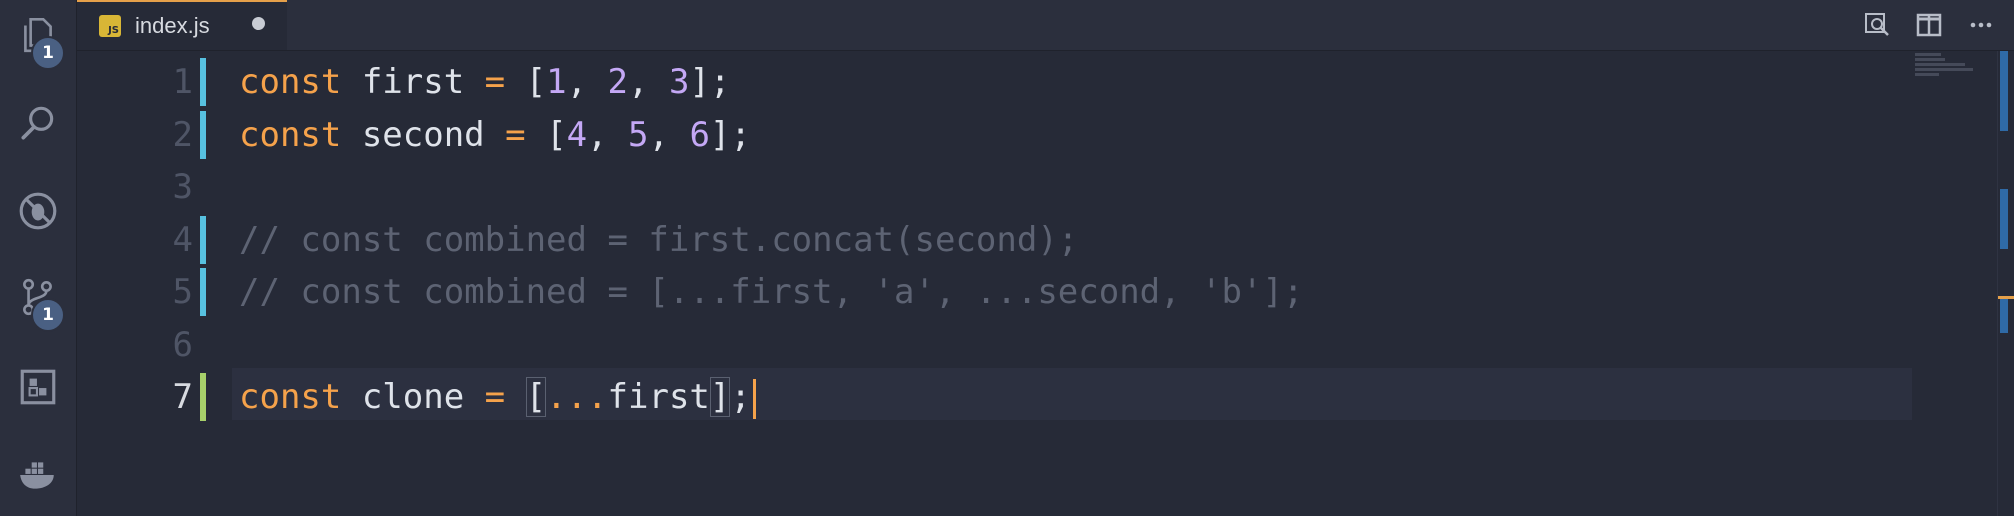 This screenshot has height=516, width=2014. What do you see at coordinates (618, 82) in the screenshot?
I see `code-token: 2` at bounding box center [618, 82].